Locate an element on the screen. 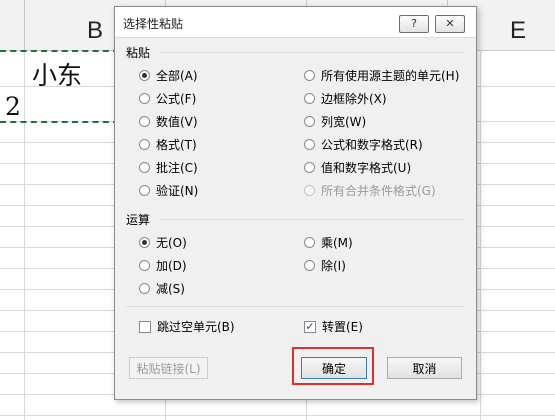 Image resolution: width=555 pixels, height=420 pixels. option-label: 无(O) is located at coordinates (171, 243).